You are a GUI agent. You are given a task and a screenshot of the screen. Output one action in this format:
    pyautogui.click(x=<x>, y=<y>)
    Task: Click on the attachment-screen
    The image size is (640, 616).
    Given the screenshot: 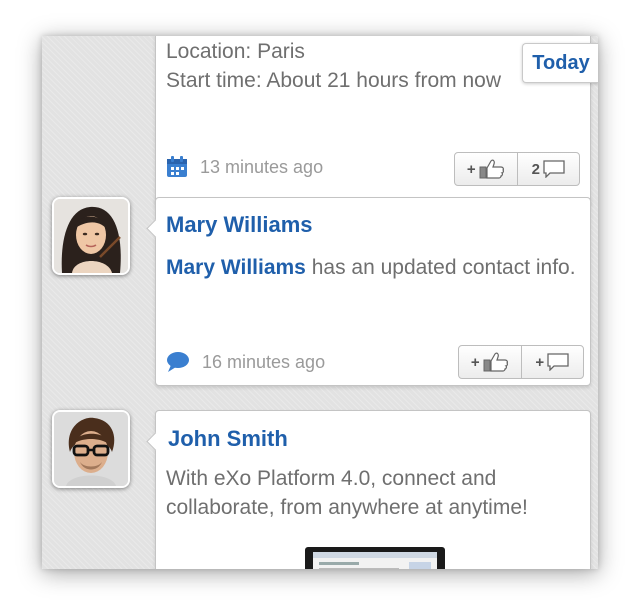 What is the action you would take?
    pyautogui.click(x=375, y=560)
    